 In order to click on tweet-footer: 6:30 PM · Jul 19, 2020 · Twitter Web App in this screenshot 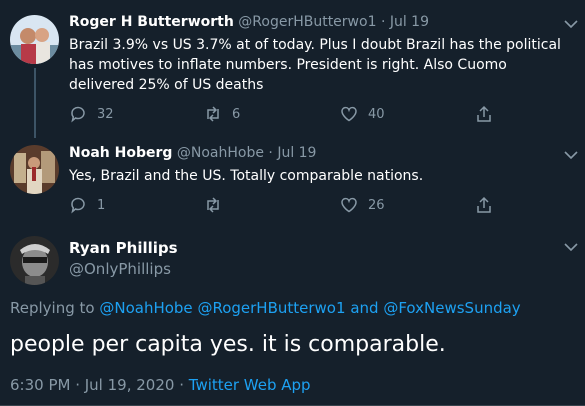, I will do `click(160, 385)`.